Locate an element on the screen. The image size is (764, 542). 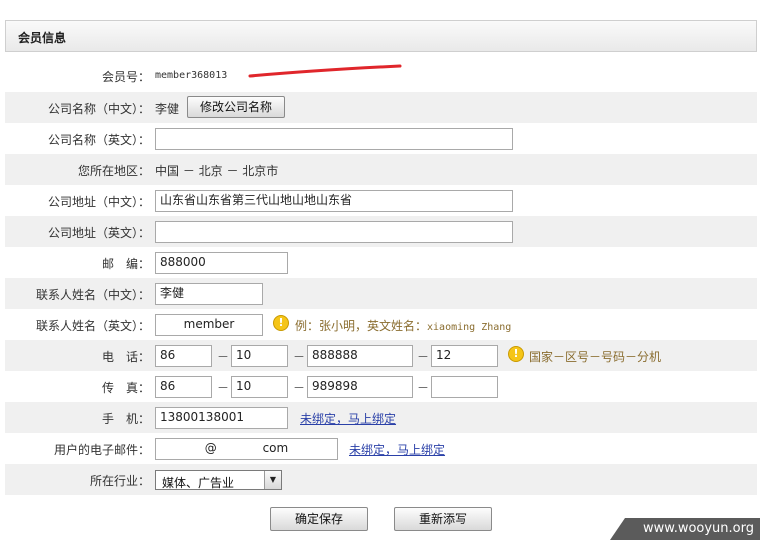
fax-label: 传 真： is located at coordinates (125, 388).